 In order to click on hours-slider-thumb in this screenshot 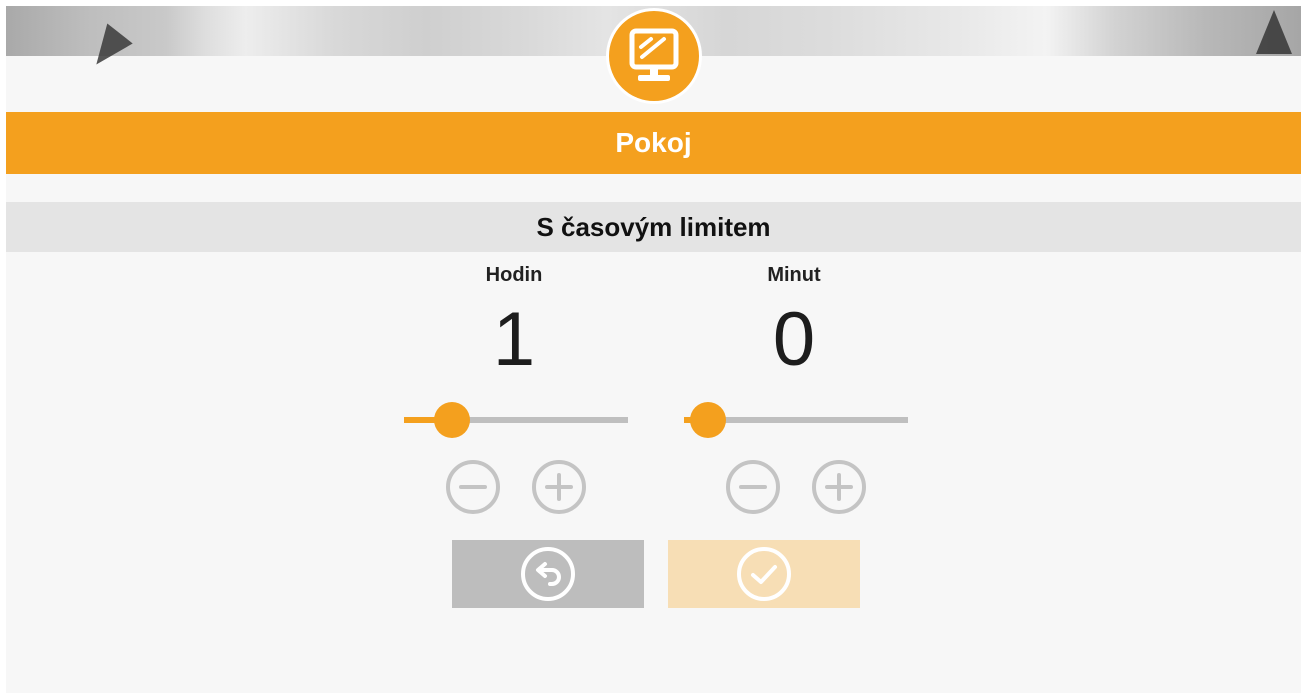, I will do `click(451, 420)`.